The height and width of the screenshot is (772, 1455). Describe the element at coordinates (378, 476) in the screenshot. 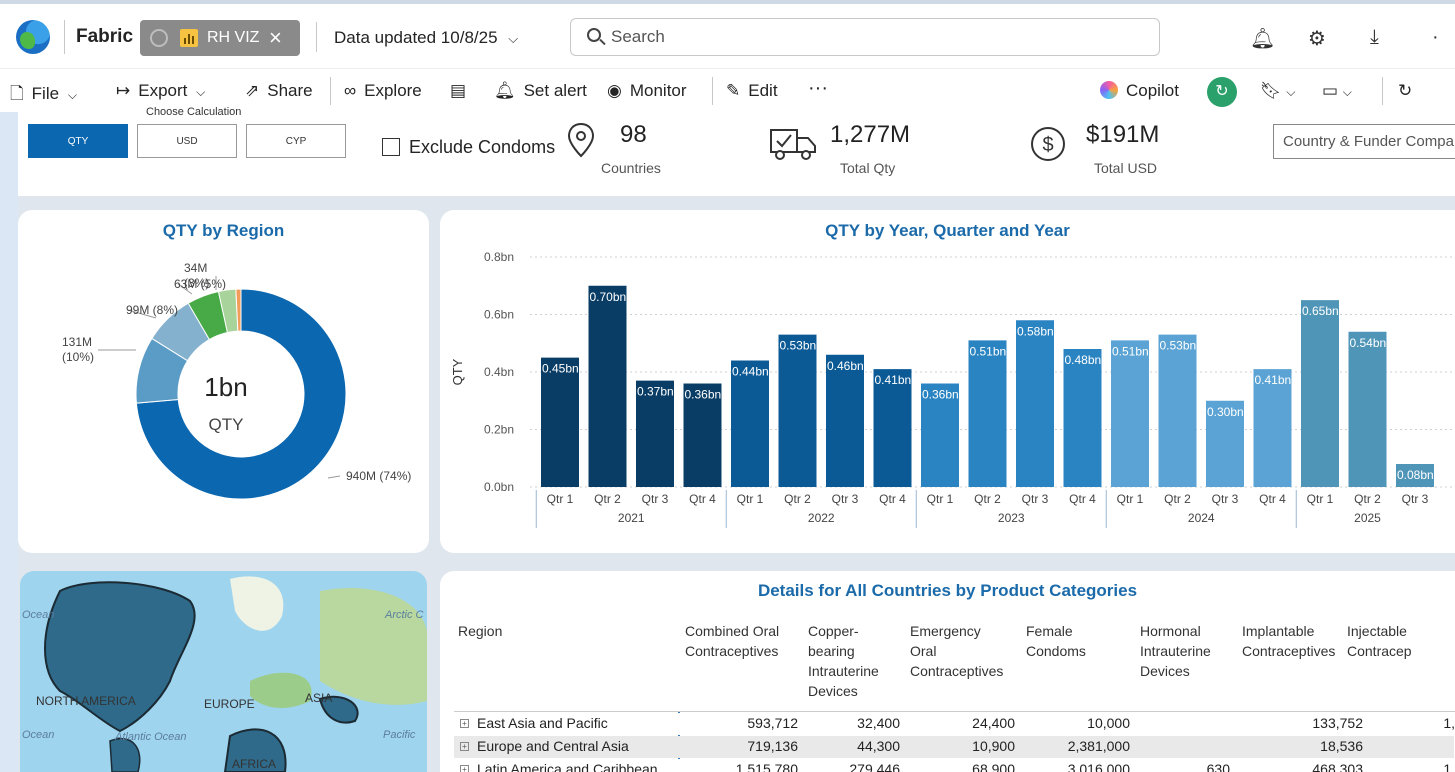

I see `donut-slice-label: 940M (74%)` at that location.